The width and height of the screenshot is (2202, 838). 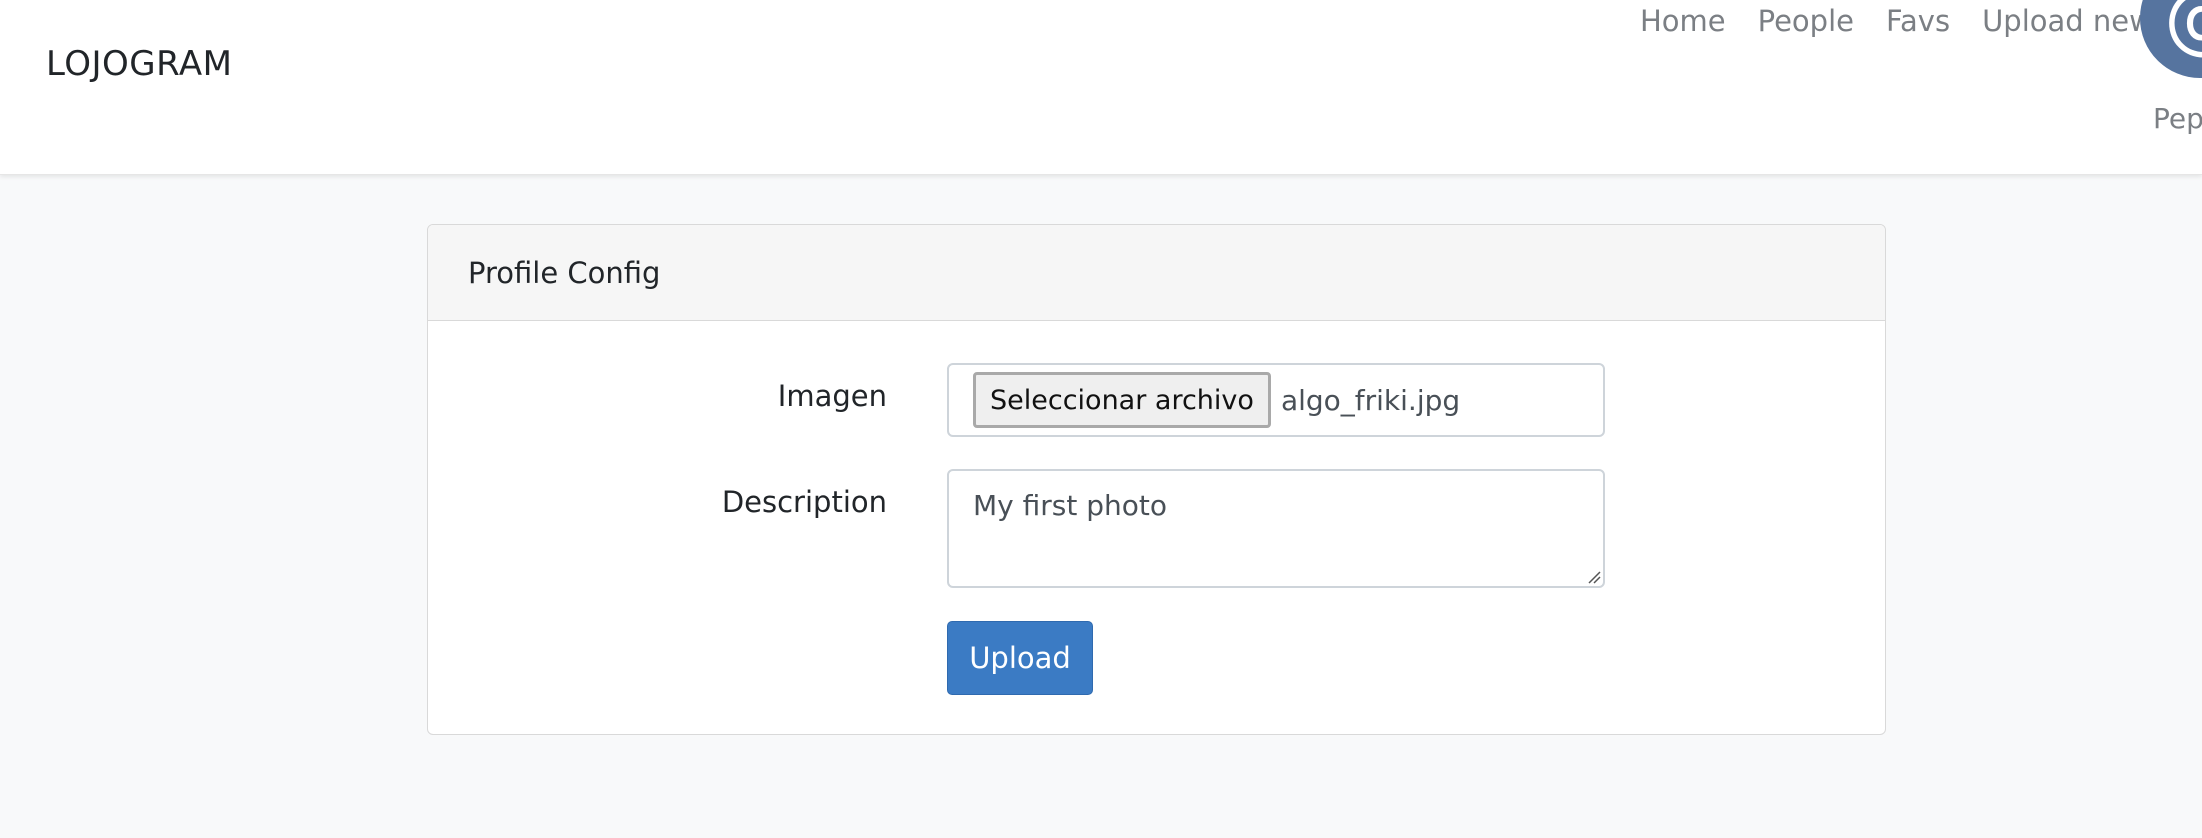 I want to click on upload-button: Upload, so click(x=1020, y=658).